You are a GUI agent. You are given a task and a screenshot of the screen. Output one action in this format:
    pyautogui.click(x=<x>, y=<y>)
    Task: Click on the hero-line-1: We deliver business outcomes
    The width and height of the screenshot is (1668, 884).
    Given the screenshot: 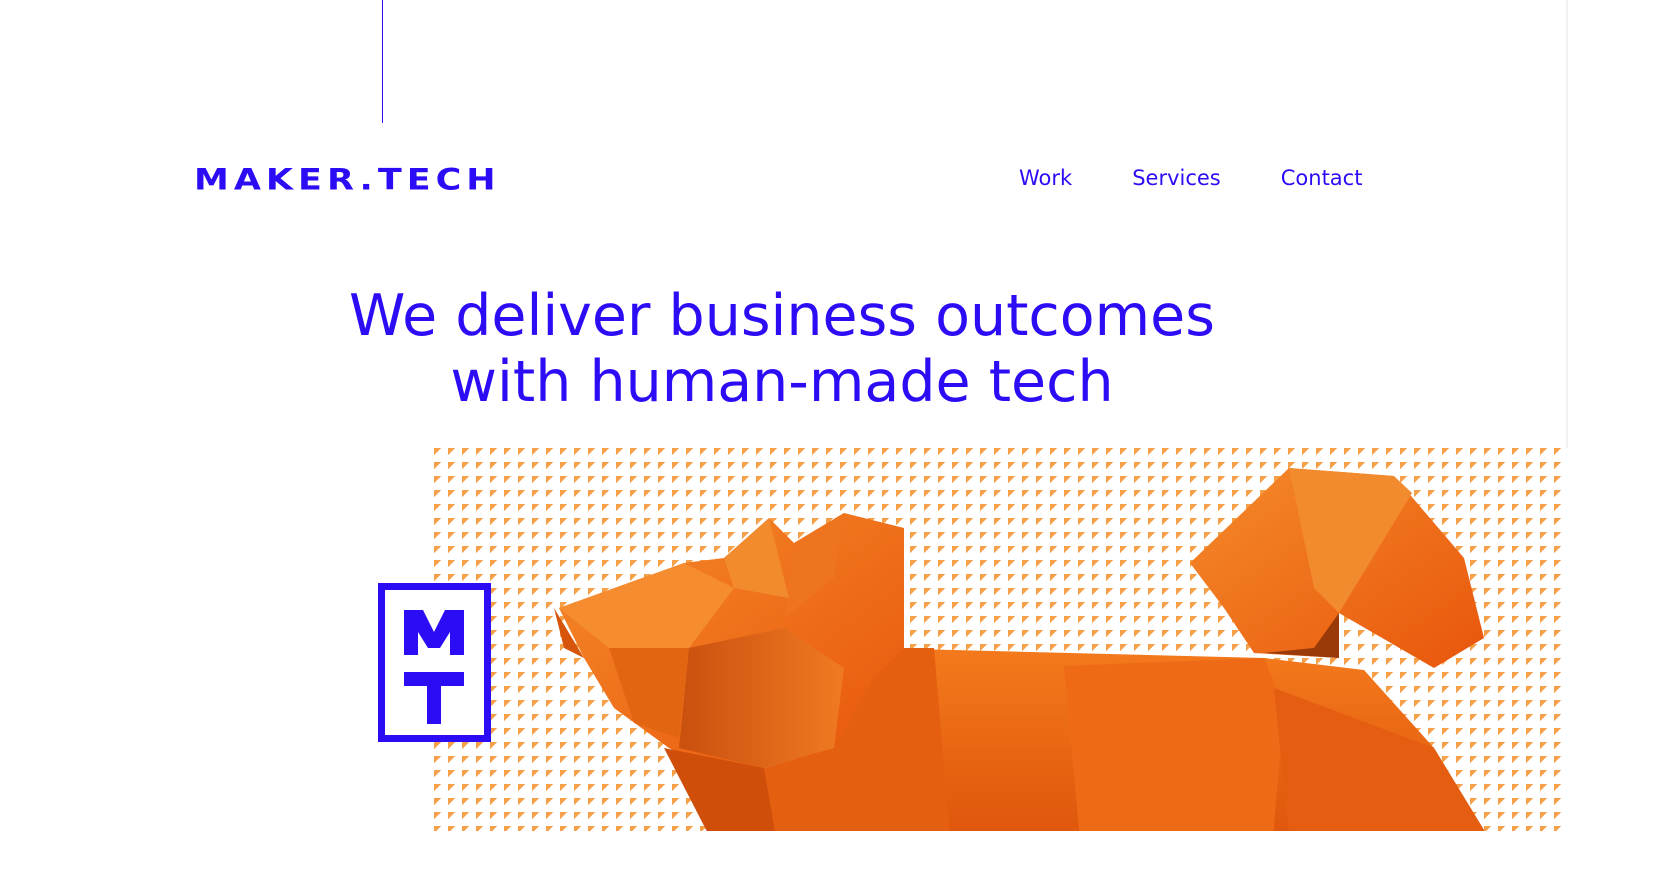 What is the action you would take?
    pyautogui.click(x=782, y=316)
    